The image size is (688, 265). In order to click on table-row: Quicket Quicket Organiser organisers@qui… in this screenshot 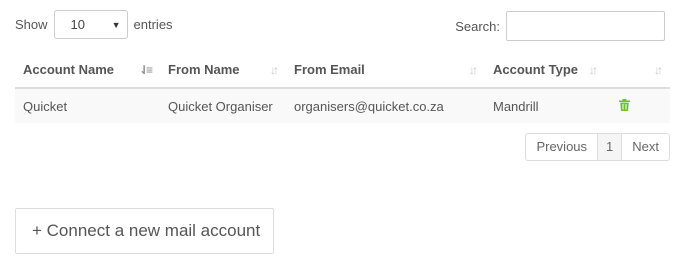, I will do `click(342, 105)`.